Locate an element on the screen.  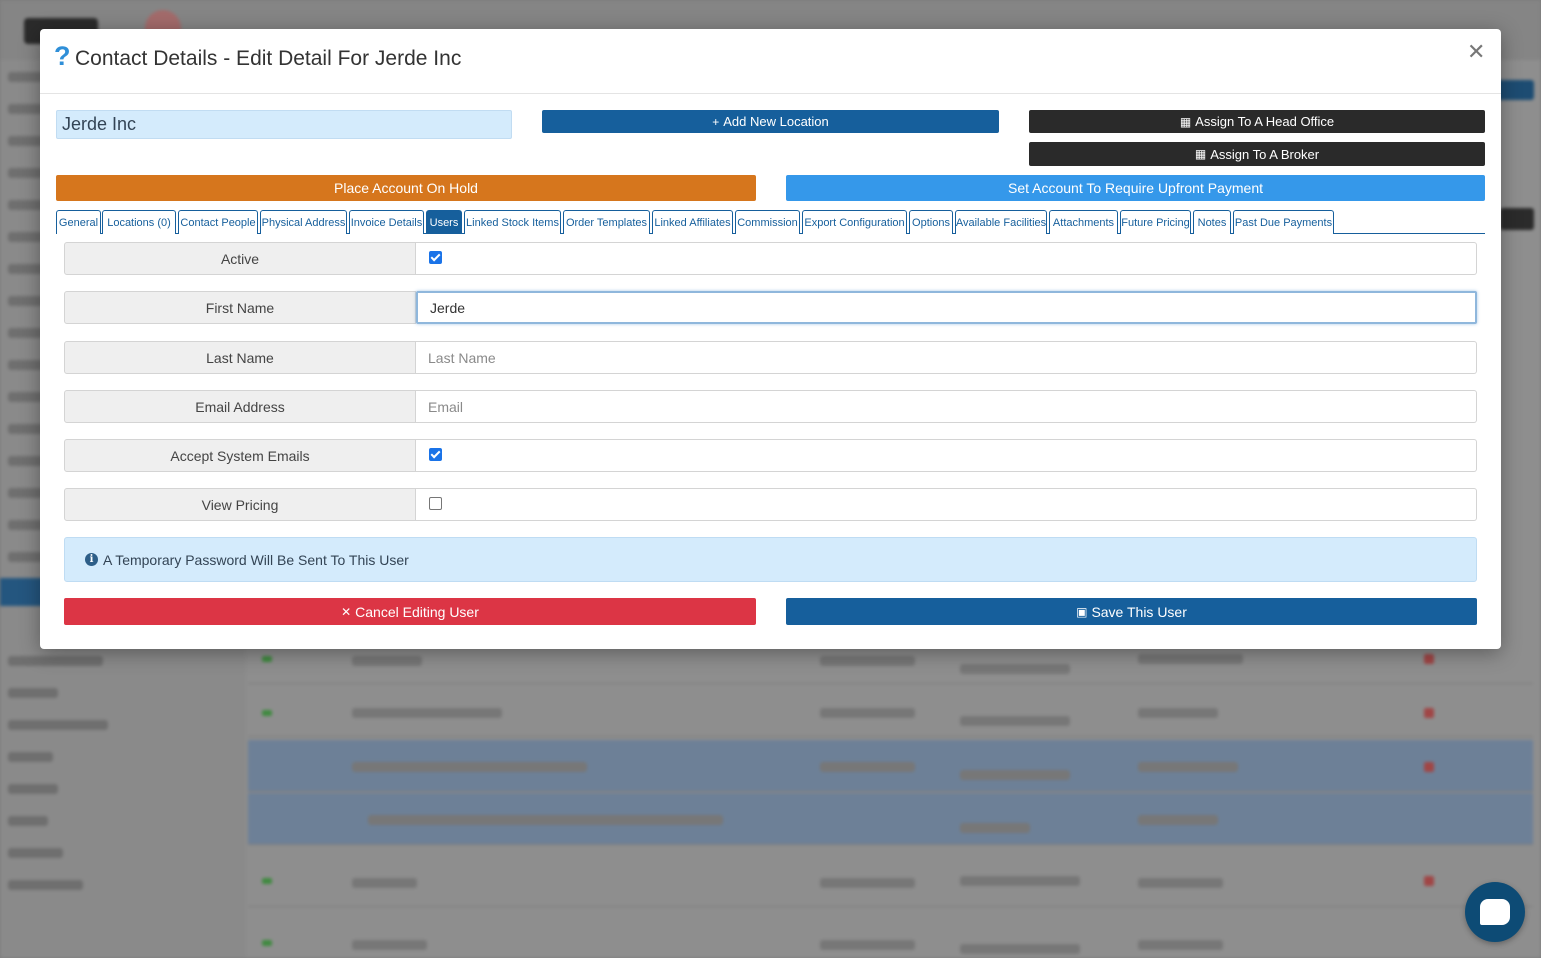
place-account-on-hold-label: Place Account On Hold is located at coordinates (406, 188).